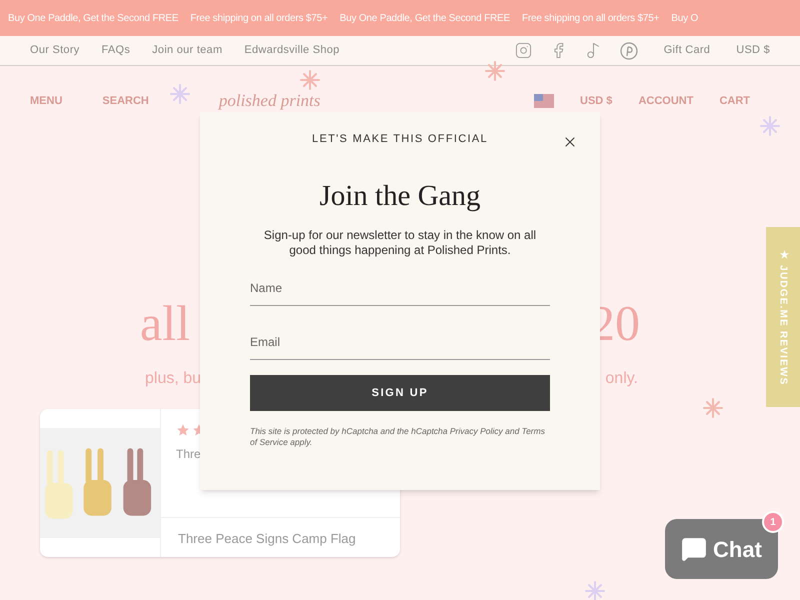 Image resolution: width=800 pixels, height=600 pixels. Describe the element at coordinates (267, 539) in the screenshot. I see `product-name: Three Peace Signs Camp Flag` at that location.